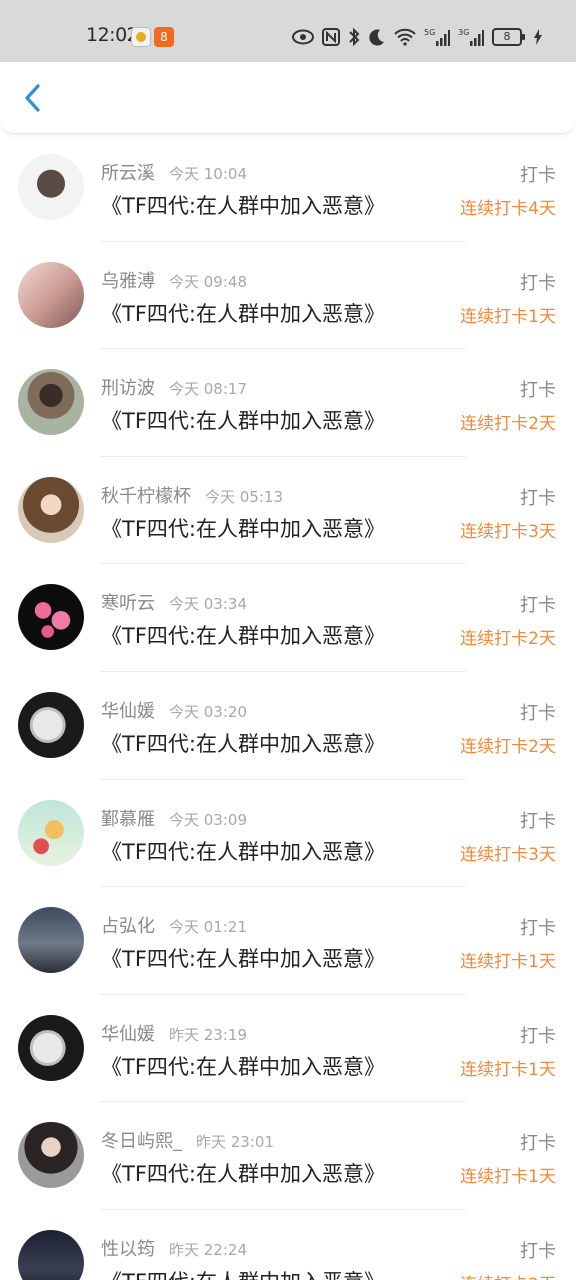 This screenshot has height=1280, width=576. I want to click on checkin-time: 昨天 23:01, so click(235, 1142).